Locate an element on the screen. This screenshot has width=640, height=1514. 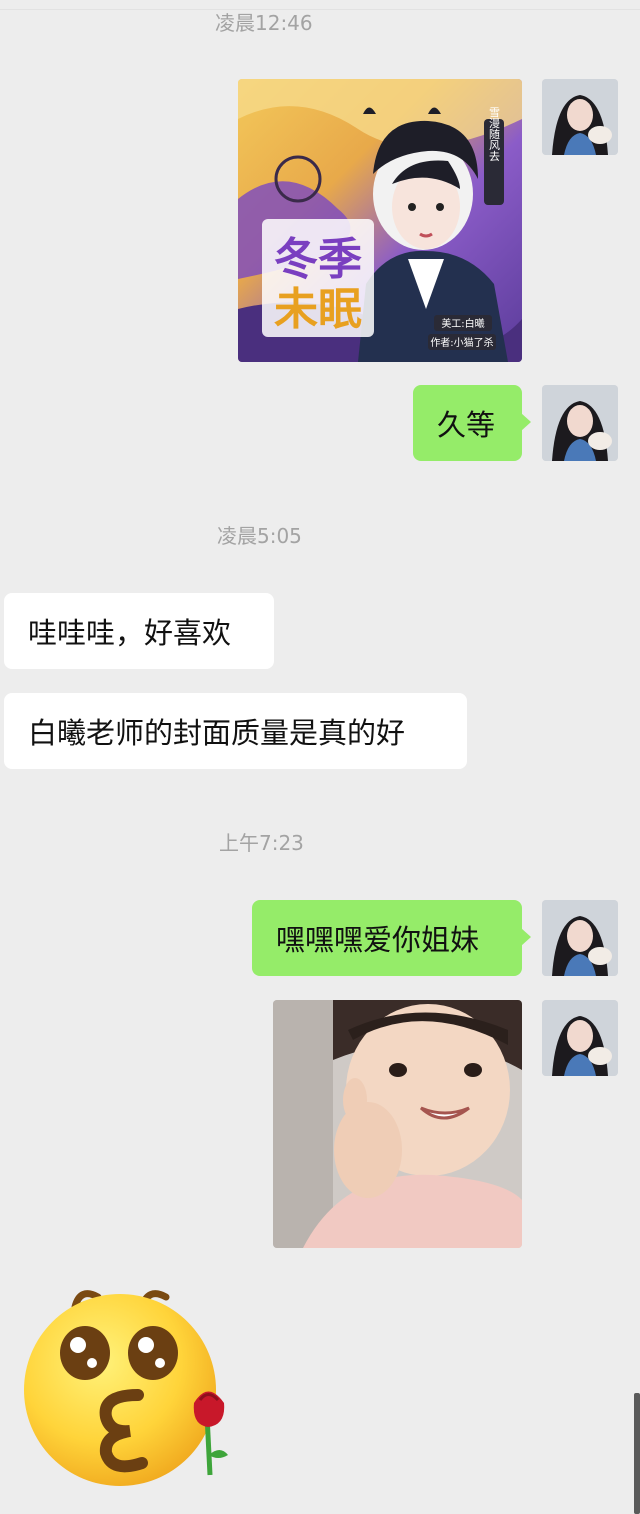
message-text: 白曦老师的封面质量是真的好 is located at coordinates (217, 733).